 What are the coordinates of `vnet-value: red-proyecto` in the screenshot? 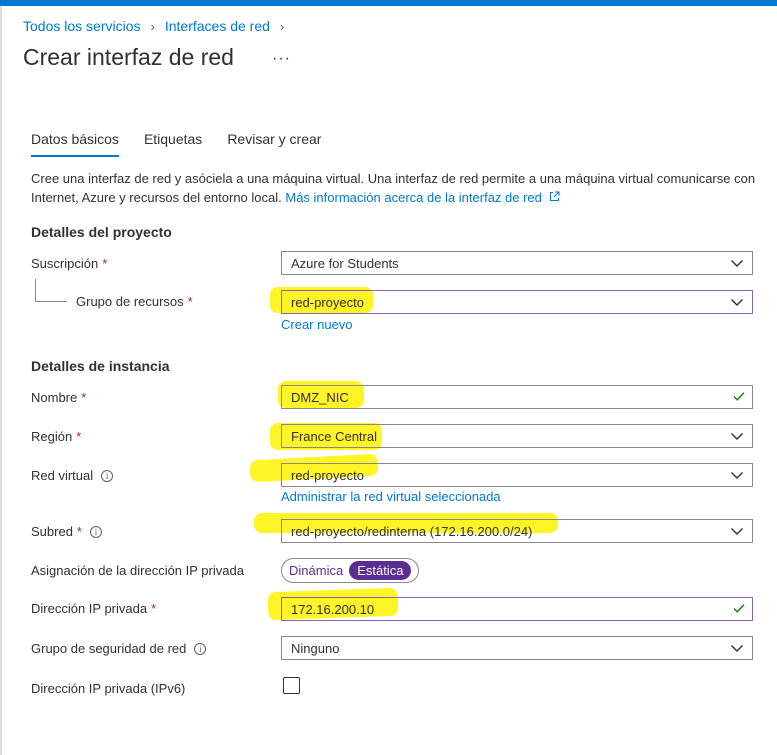 It's located at (327, 475).